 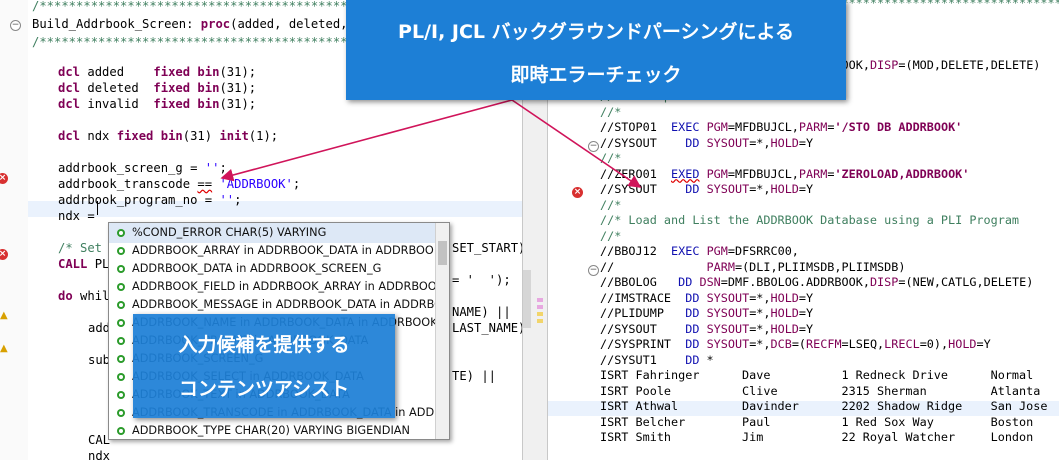 What do you see at coordinates (14, 230) in the screenshot?
I see `left-editor-gutter` at bounding box center [14, 230].